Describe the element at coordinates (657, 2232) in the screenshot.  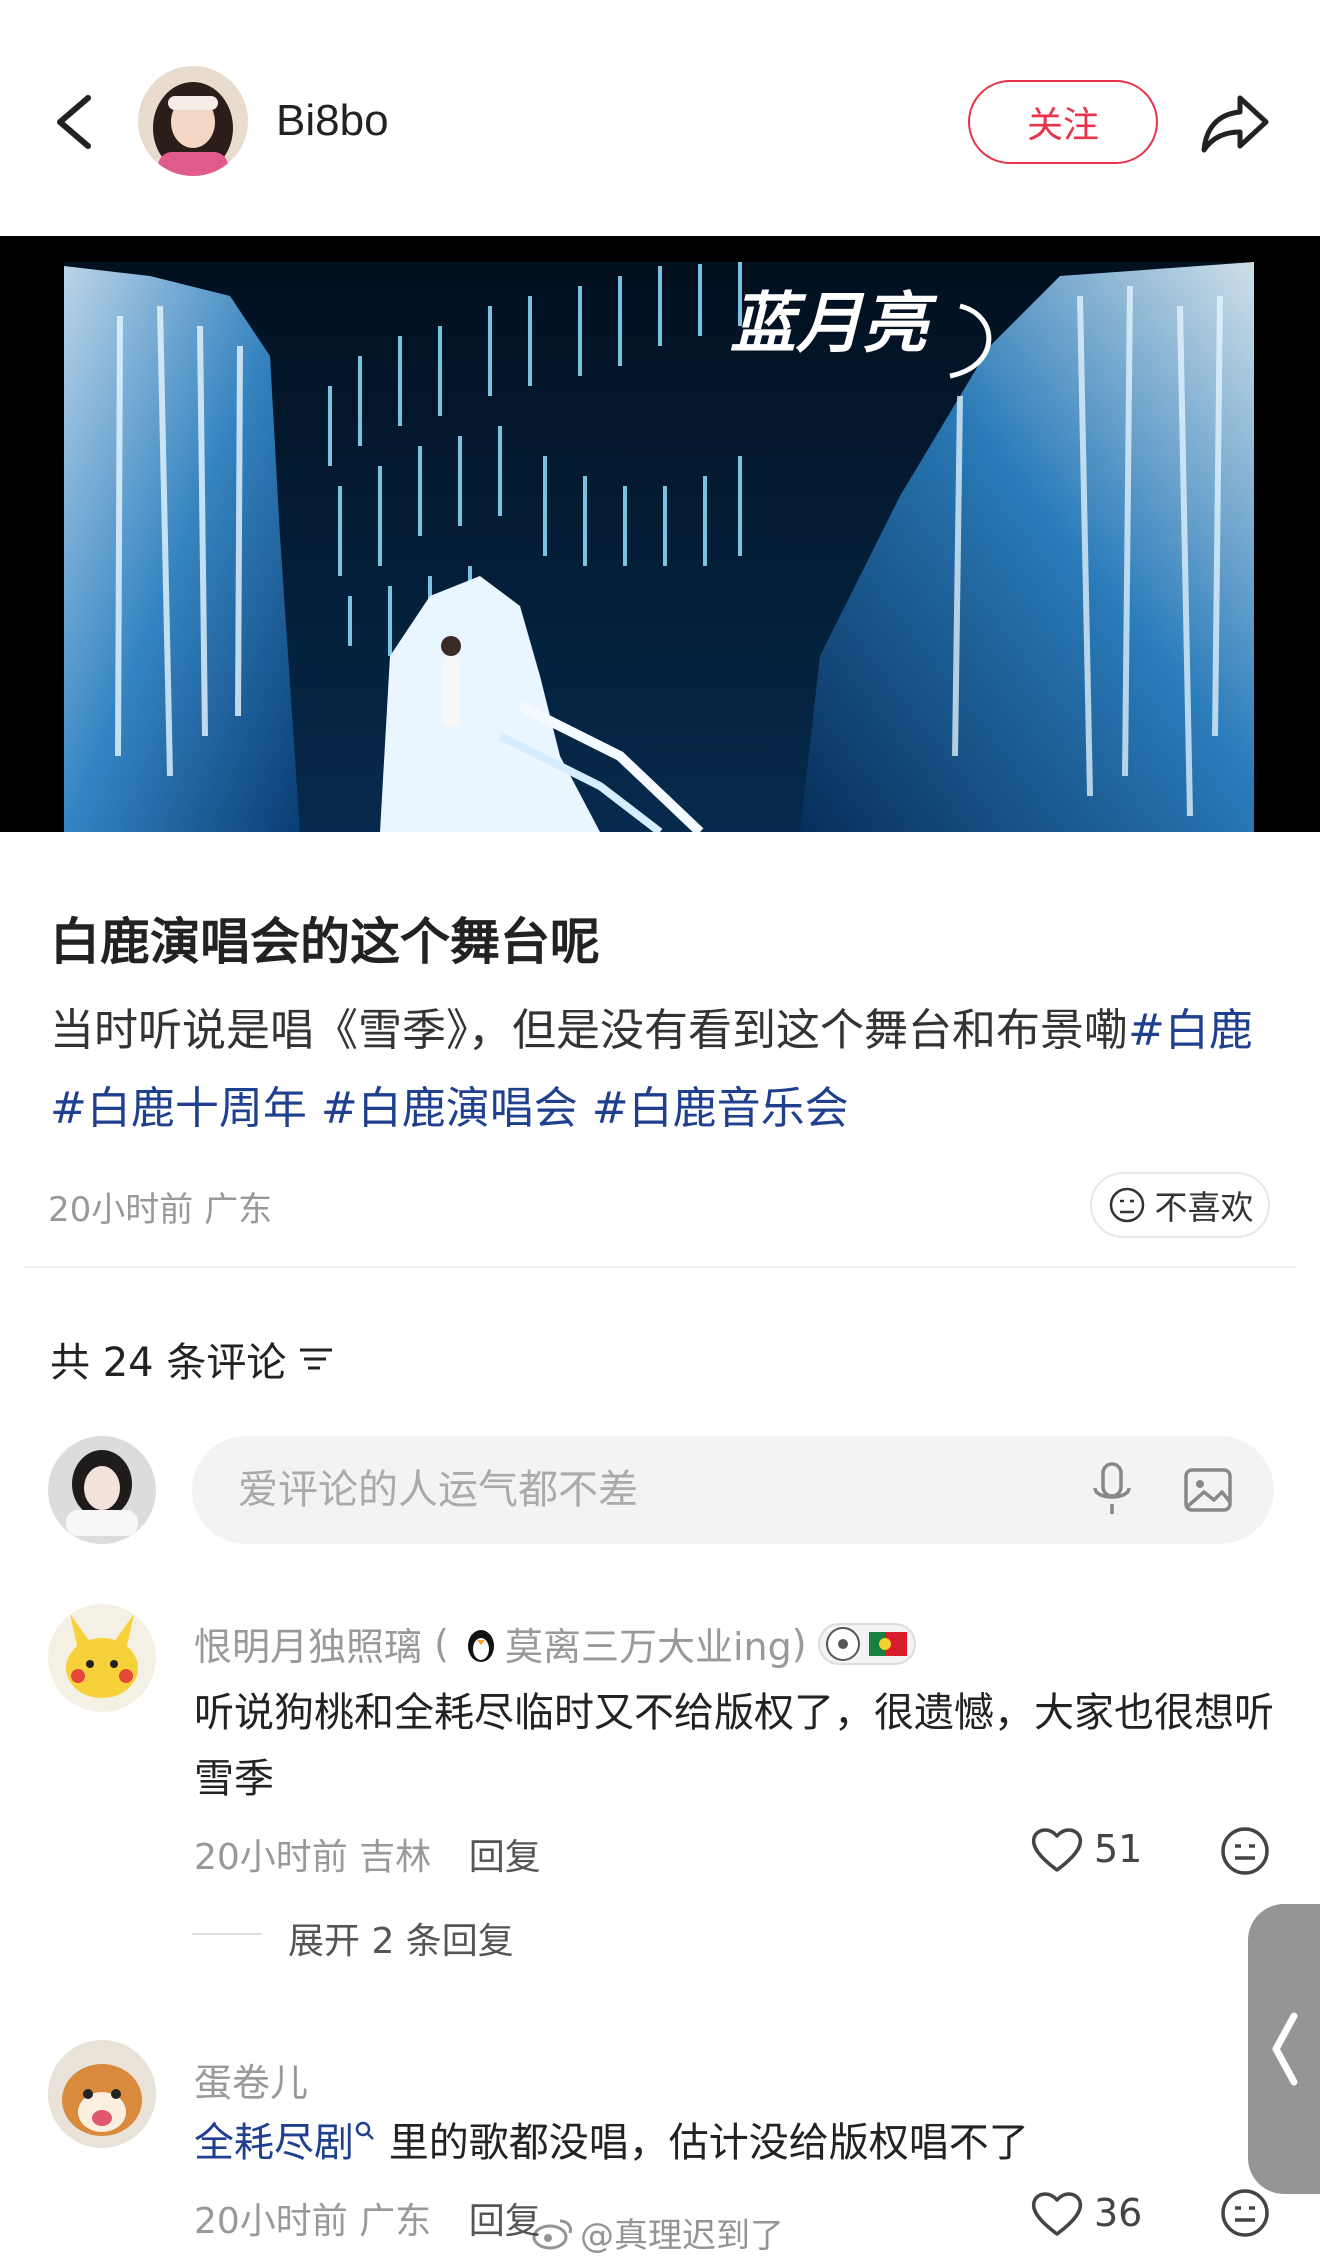
I see `watermark: @真理迟到了` at that location.